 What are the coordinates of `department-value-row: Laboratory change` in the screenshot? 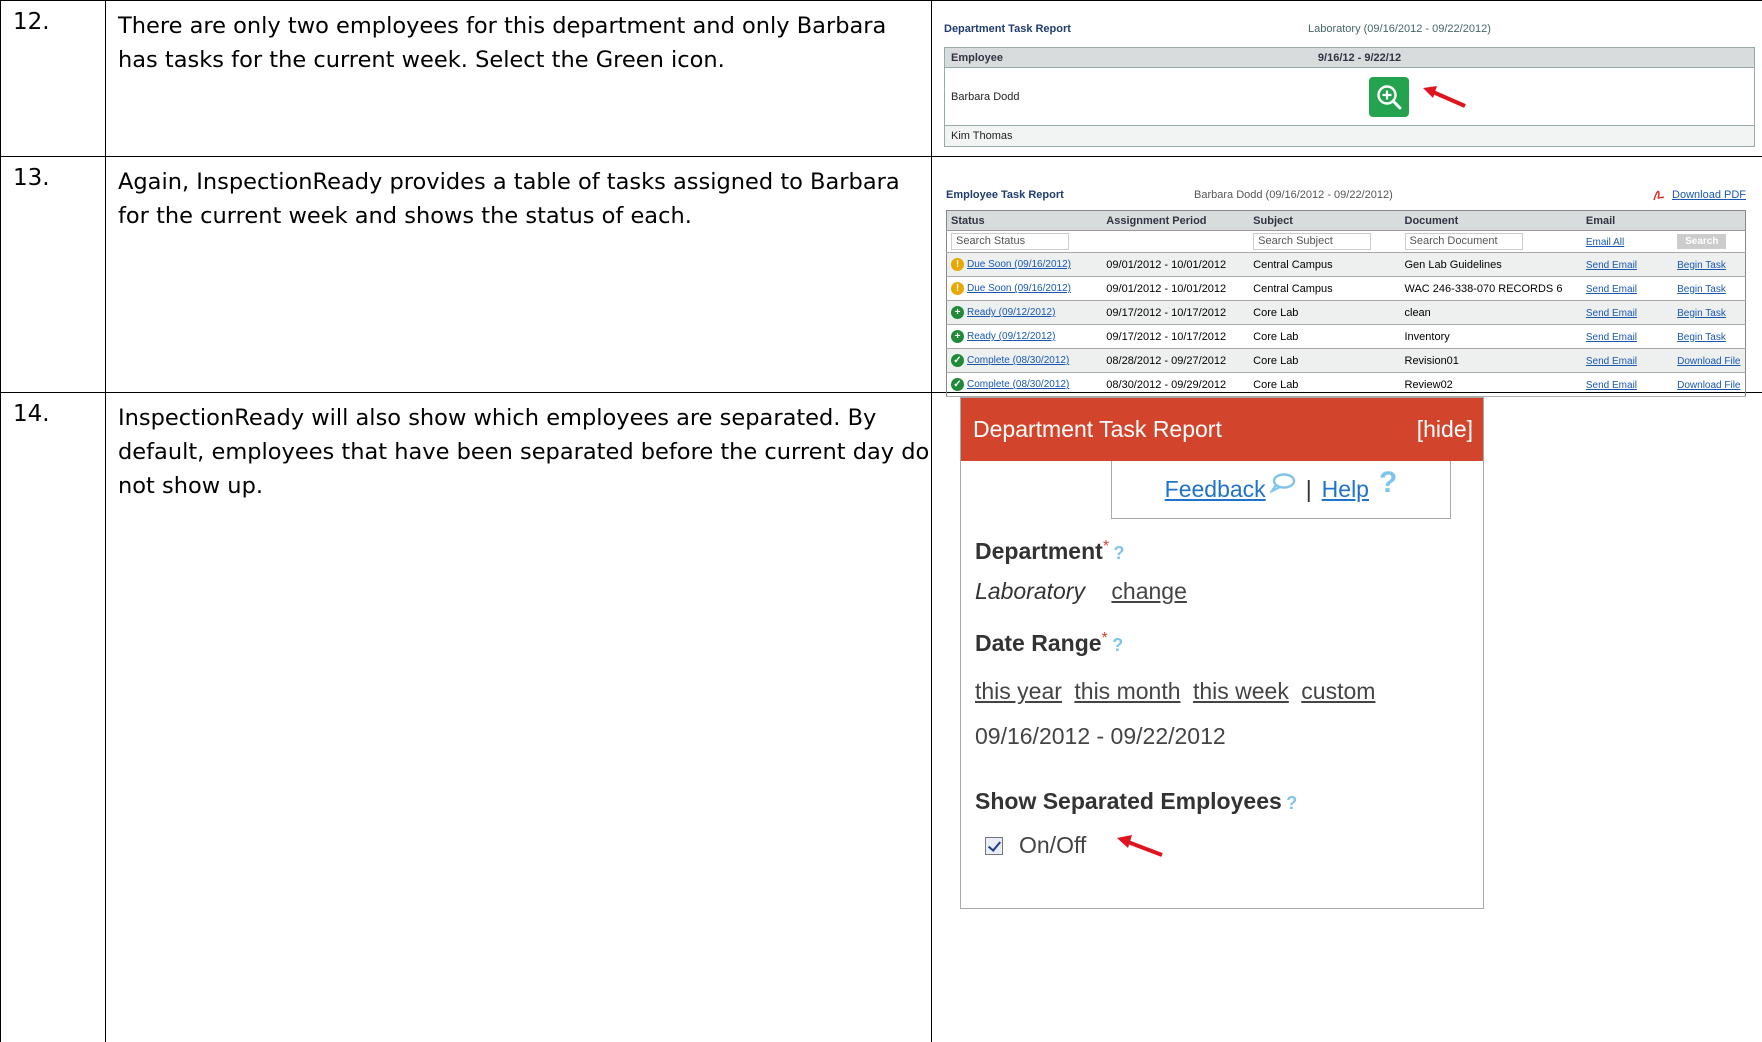 It's located at (1081, 591).